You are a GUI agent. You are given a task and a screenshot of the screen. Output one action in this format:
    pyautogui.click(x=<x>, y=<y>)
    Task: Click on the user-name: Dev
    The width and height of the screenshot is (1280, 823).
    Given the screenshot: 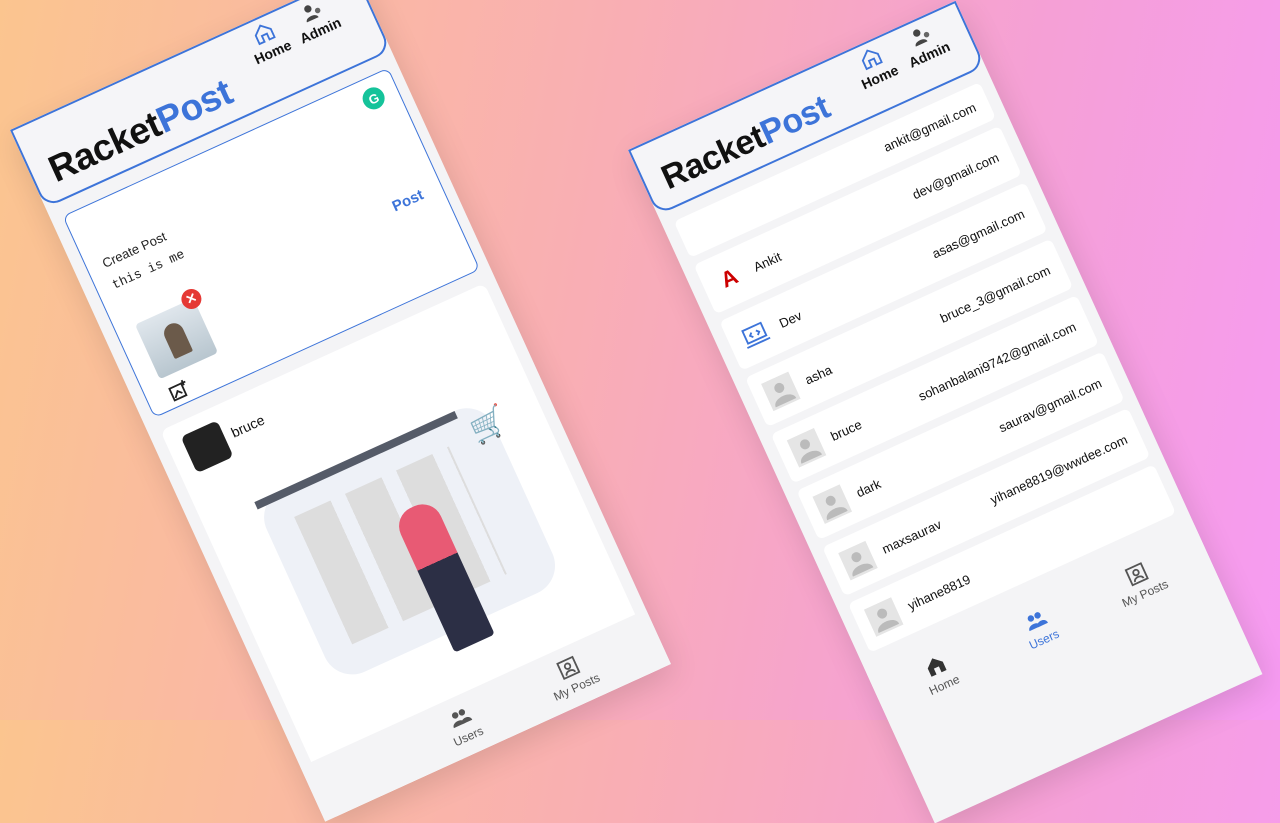 What is the action you would take?
    pyautogui.click(x=790, y=319)
    